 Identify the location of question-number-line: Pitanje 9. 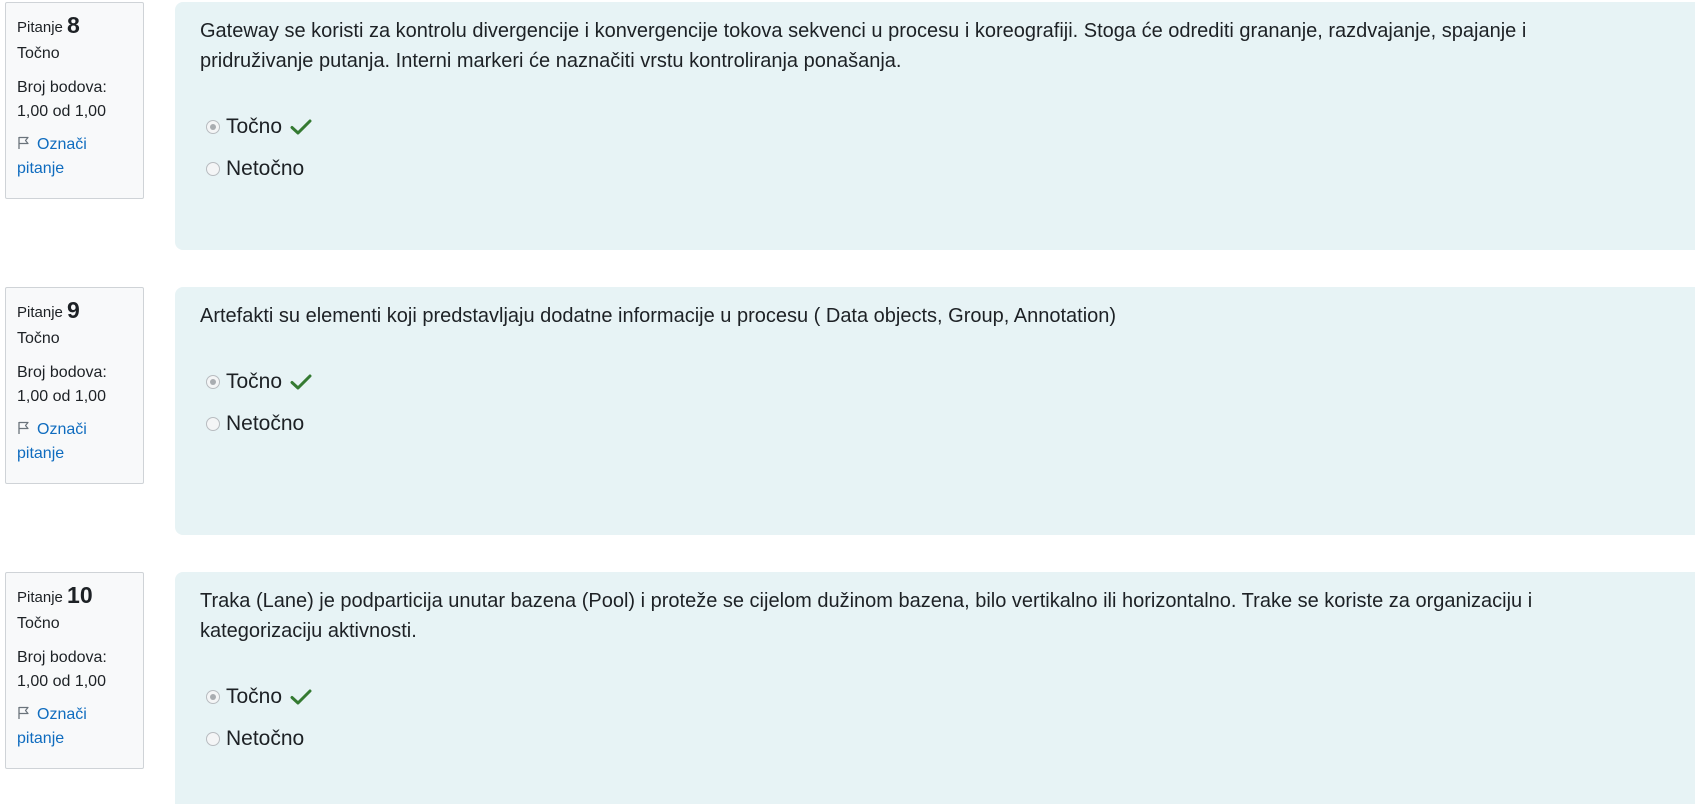
(75, 311).